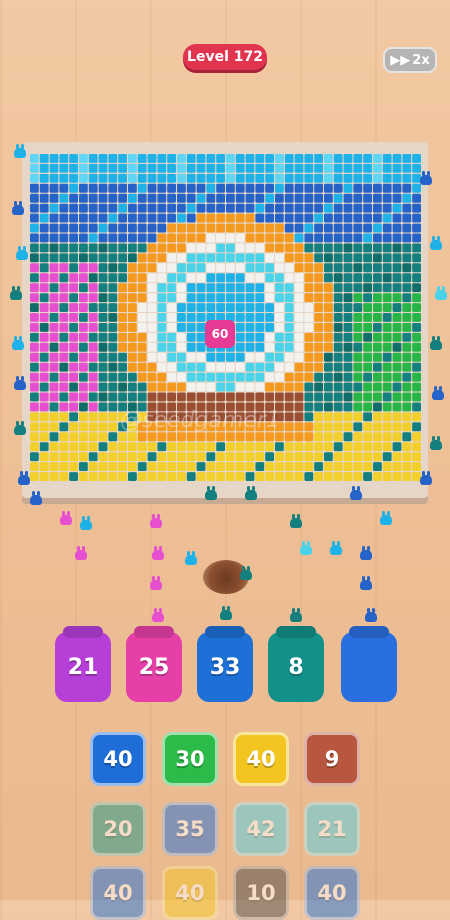 The width and height of the screenshot is (450, 920). What do you see at coordinates (369, 667) in the screenshot?
I see `empty-jar-slot` at bounding box center [369, 667].